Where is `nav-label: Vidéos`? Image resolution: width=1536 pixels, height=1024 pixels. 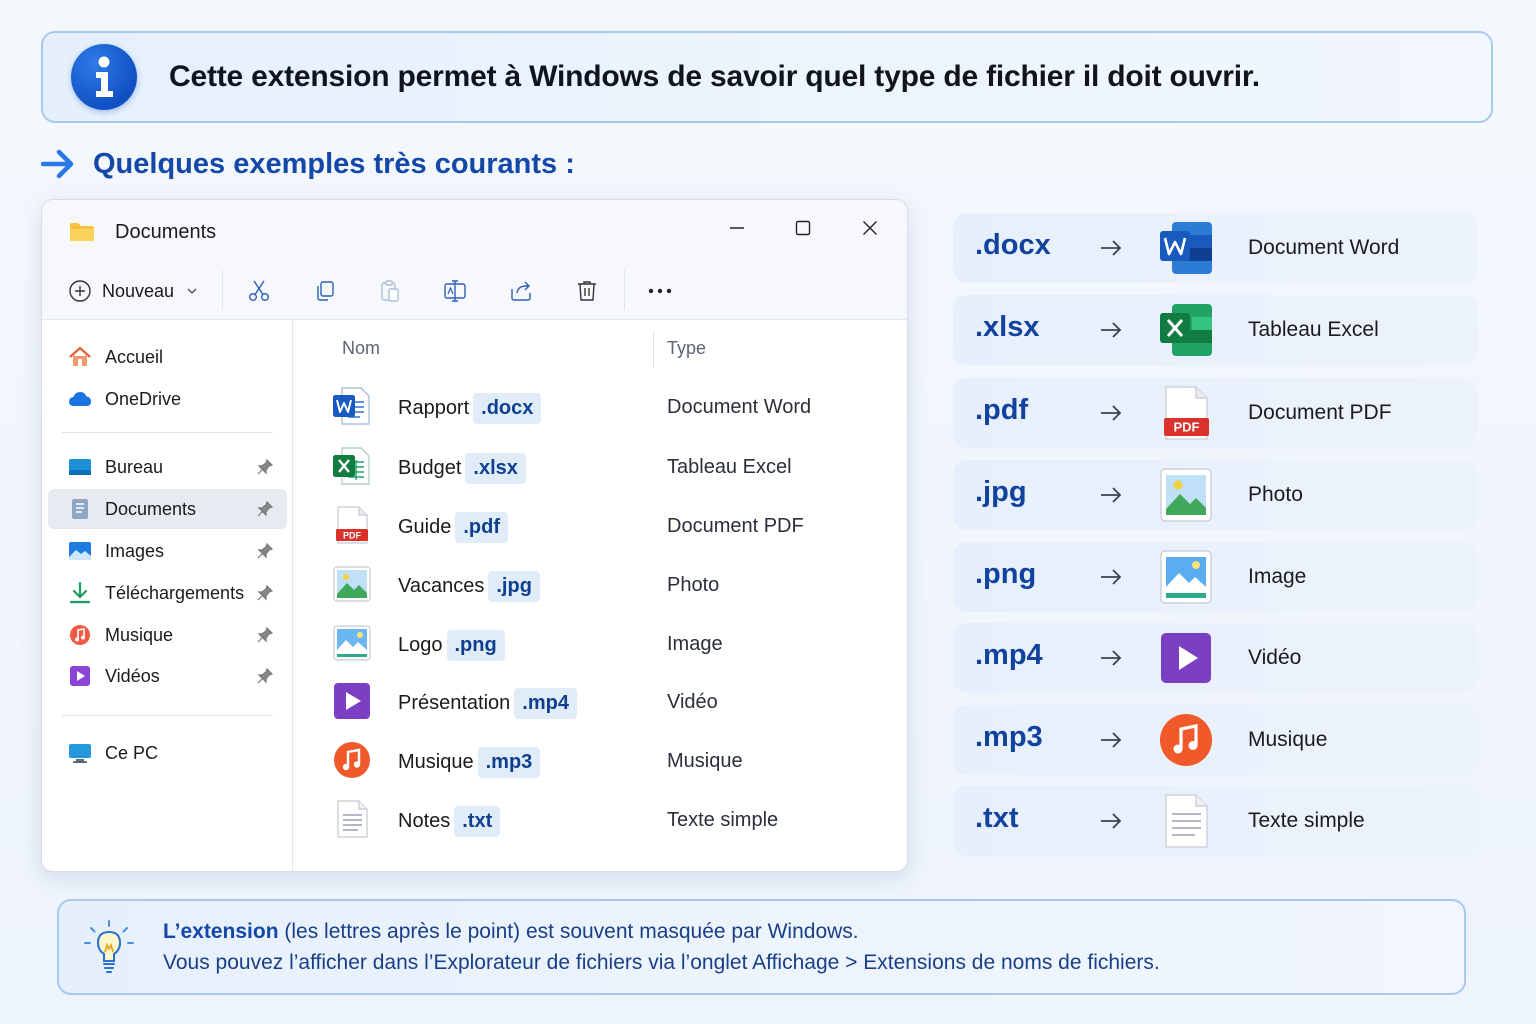 nav-label: Vidéos is located at coordinates (132, 675).